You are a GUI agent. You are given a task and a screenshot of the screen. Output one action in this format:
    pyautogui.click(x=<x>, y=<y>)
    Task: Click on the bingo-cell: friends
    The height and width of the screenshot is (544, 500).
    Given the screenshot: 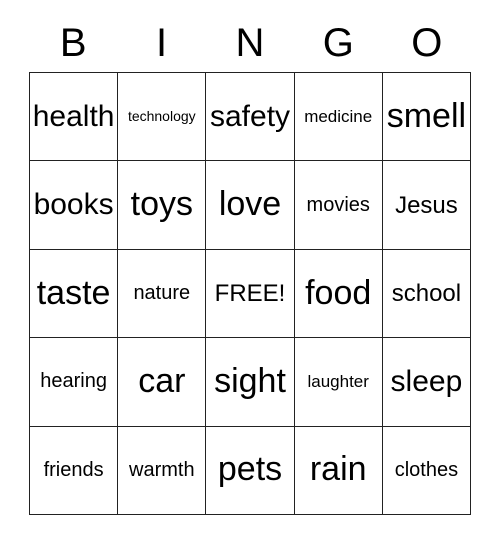 What is the action you would take?
    pyautogui.click(x=74, y=471)
    